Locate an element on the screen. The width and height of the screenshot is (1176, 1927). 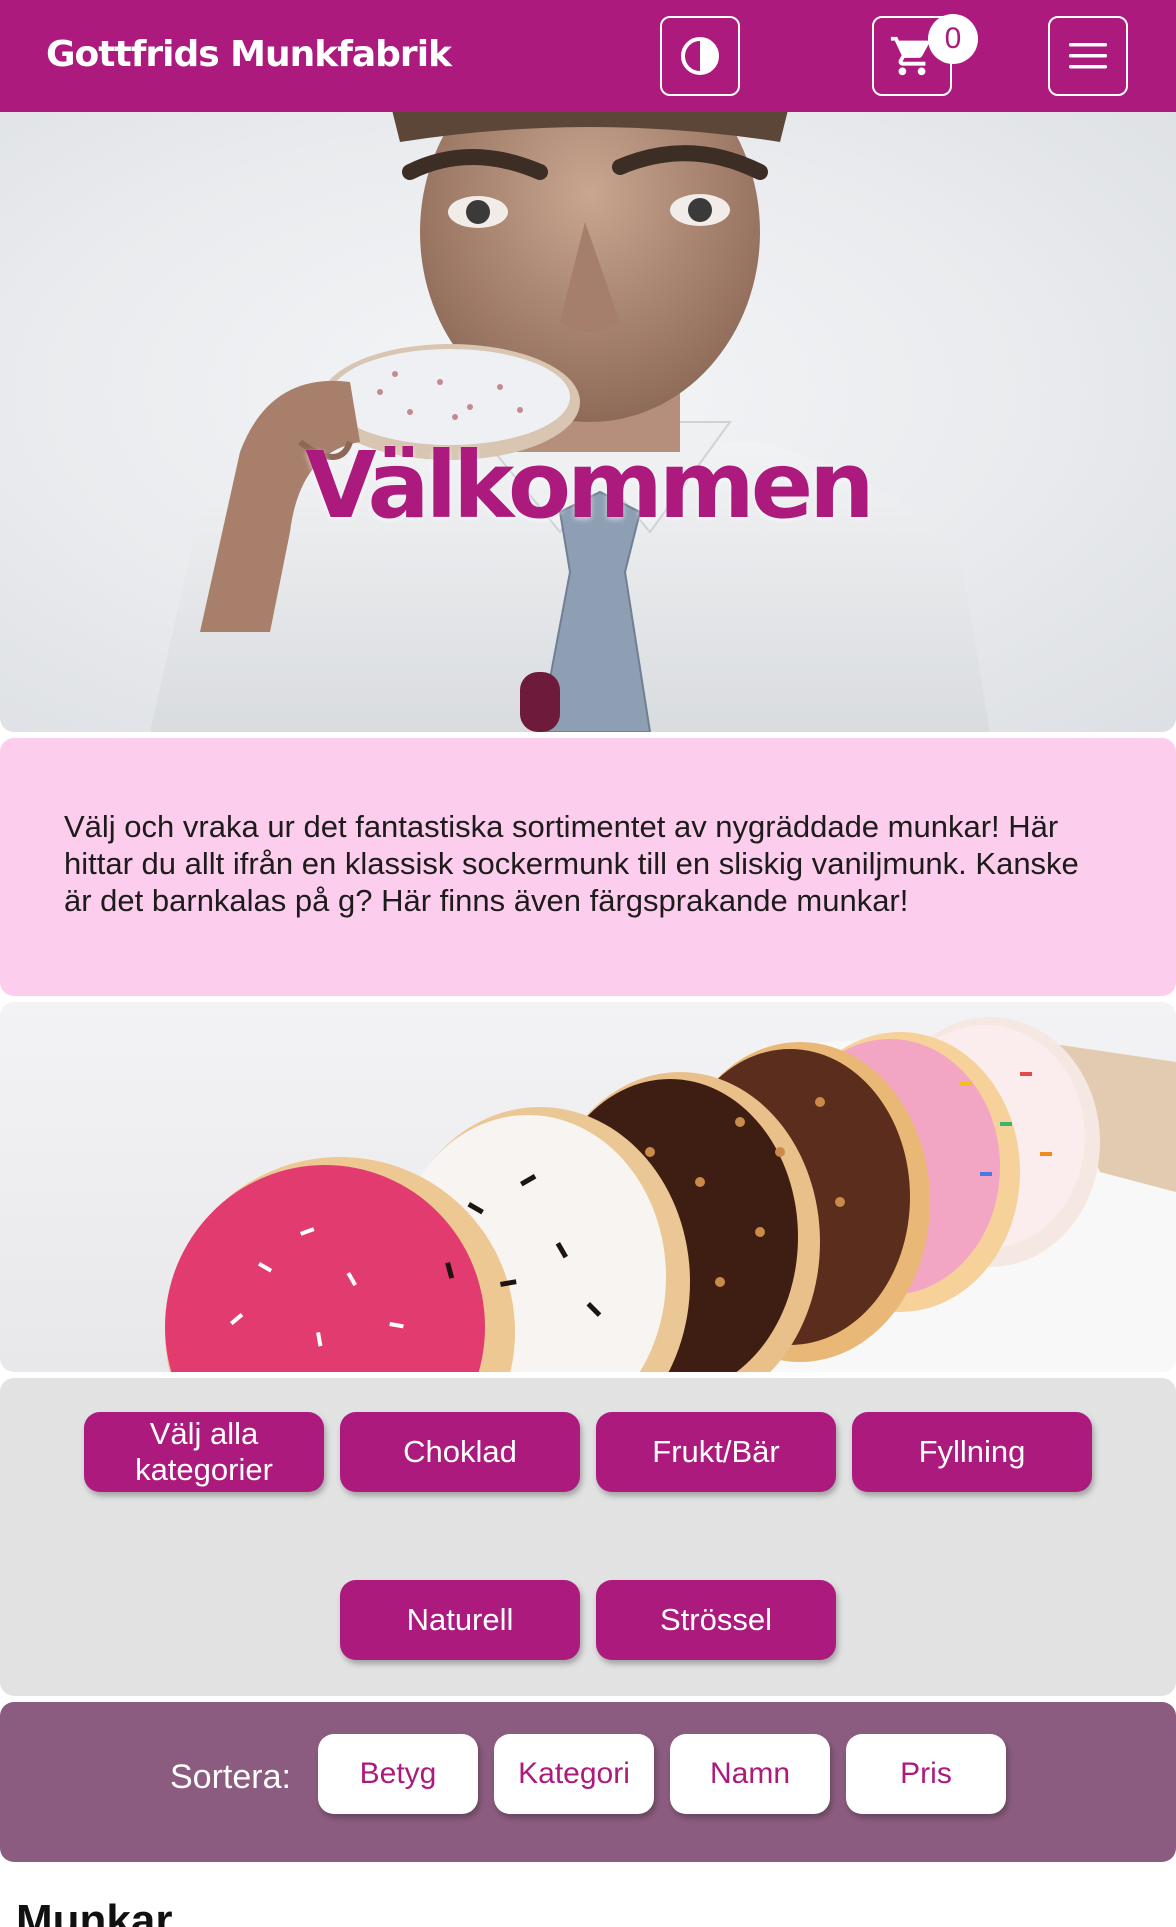
sort-bar: Sortera: Betyg Kategori Namn Pris is located at coordinates (588, 1782).